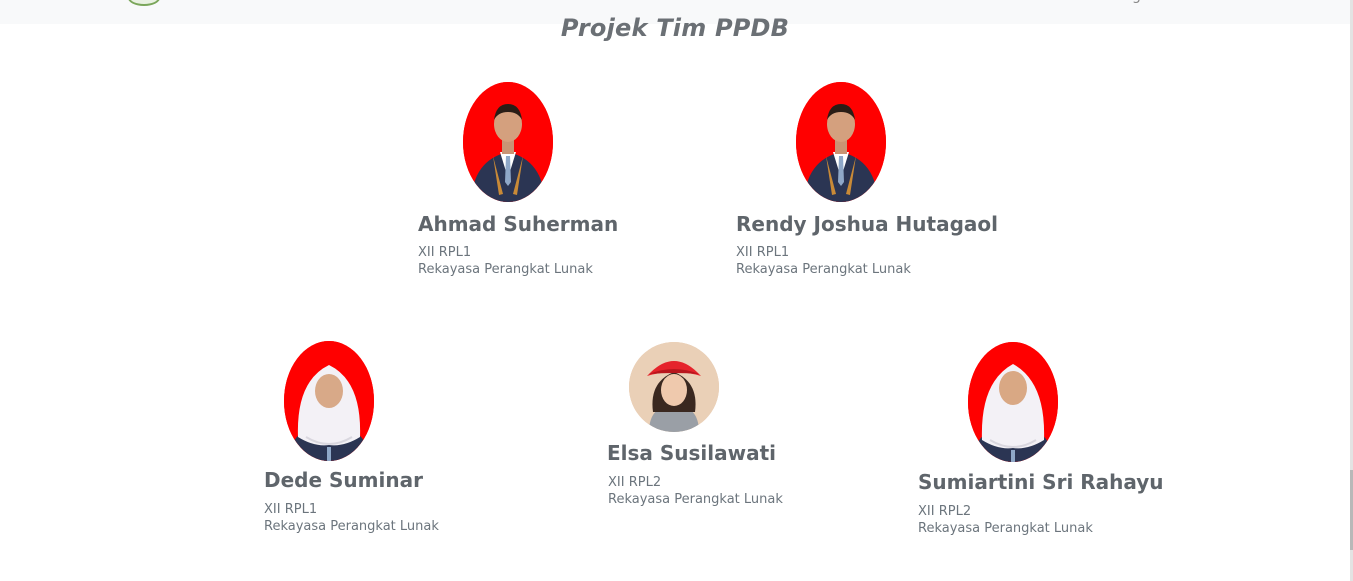 The height and width of the screenshot is (581, 1353). What do you see at coordinates (343, 480) in the screenshot?
I see `member-name: Dede Suminar` at bounding box center [343, 480].